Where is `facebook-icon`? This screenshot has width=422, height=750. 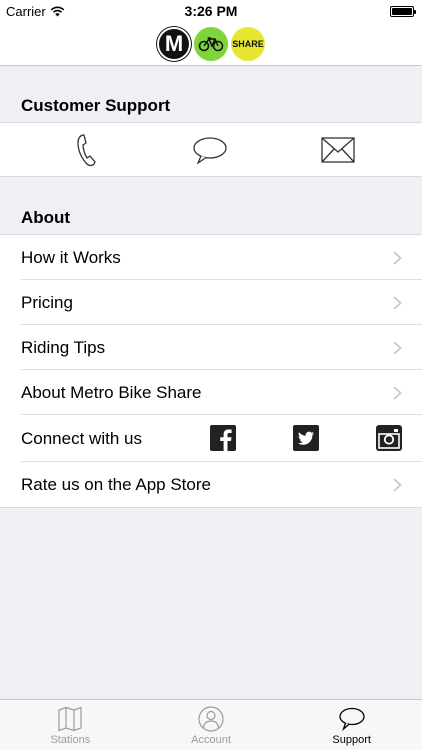 facebook-icon is located at coordinates (223, 438).